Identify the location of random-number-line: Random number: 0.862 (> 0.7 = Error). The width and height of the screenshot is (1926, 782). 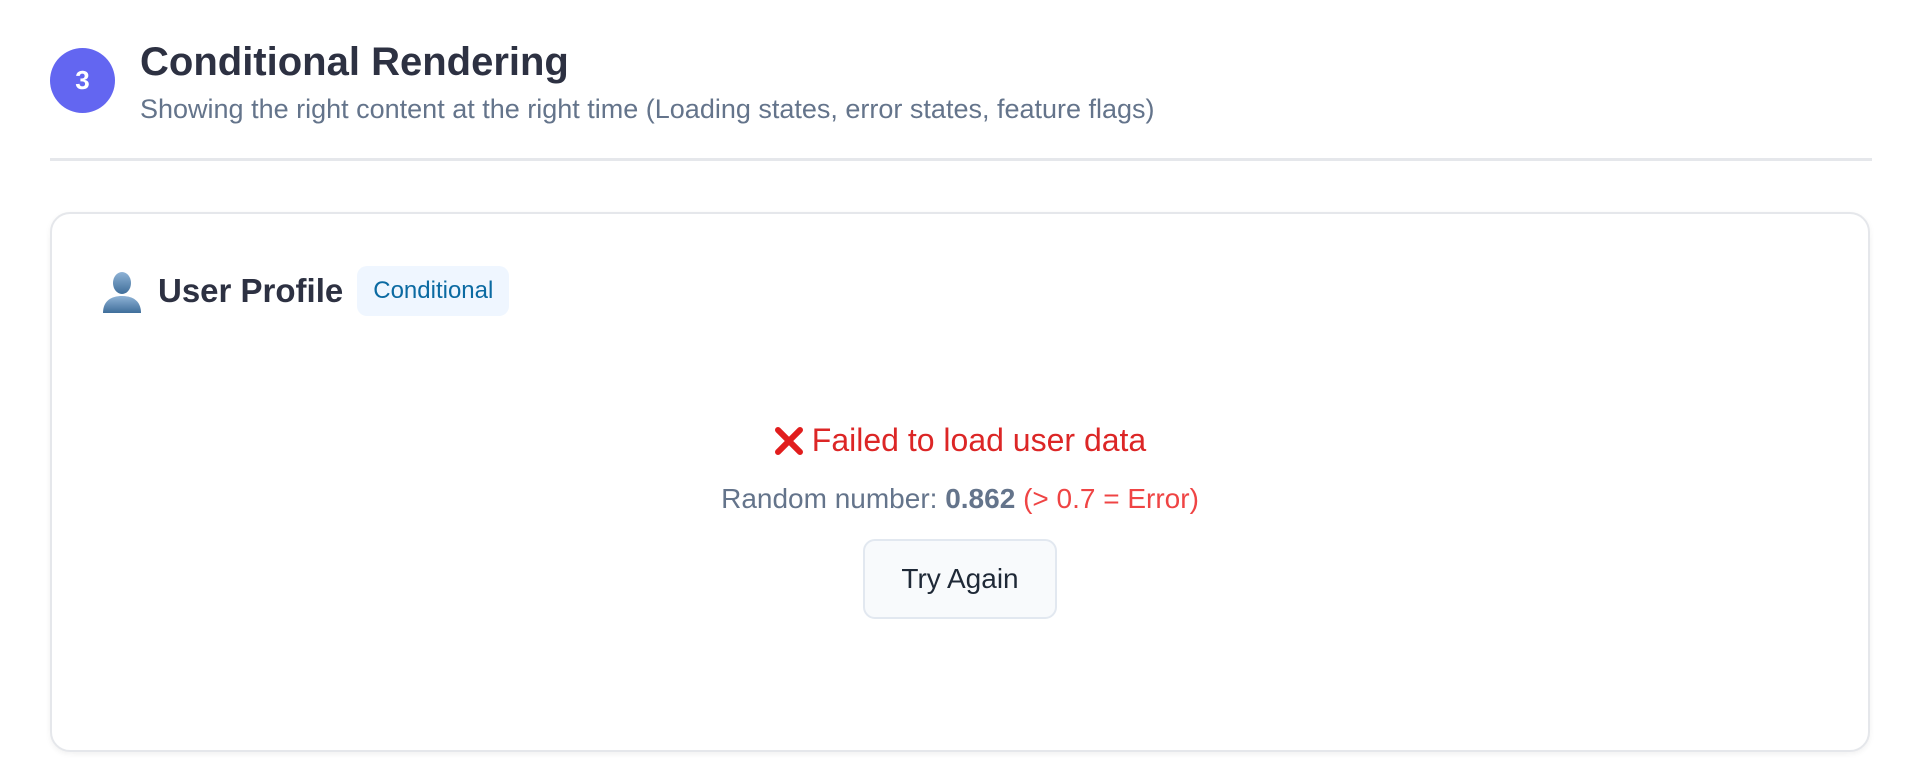
(960, 499).